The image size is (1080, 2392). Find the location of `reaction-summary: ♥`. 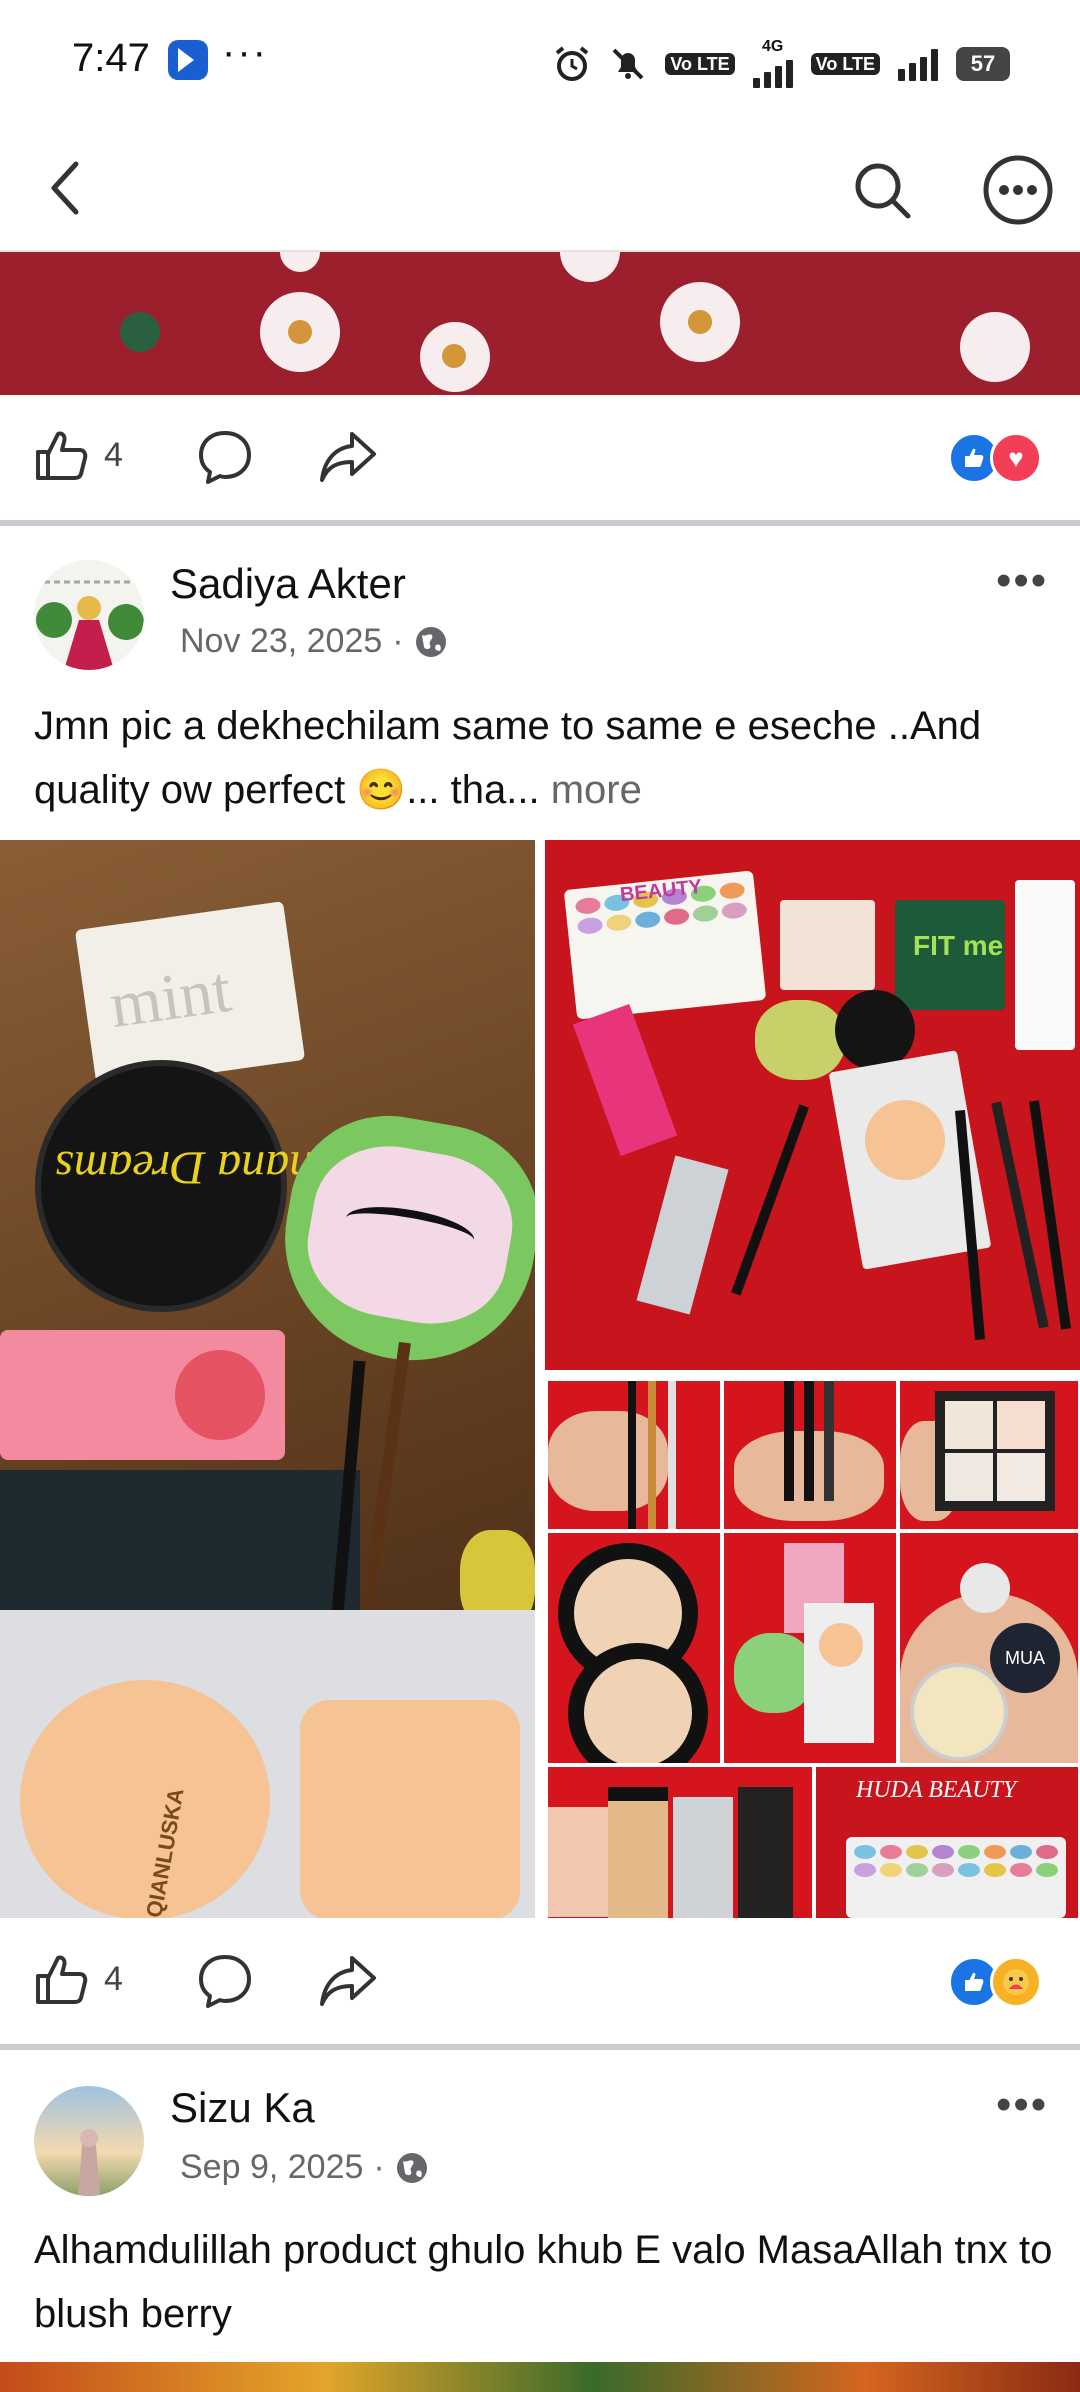

reaction-summary: ♥ is located at coordinates (995, 458).